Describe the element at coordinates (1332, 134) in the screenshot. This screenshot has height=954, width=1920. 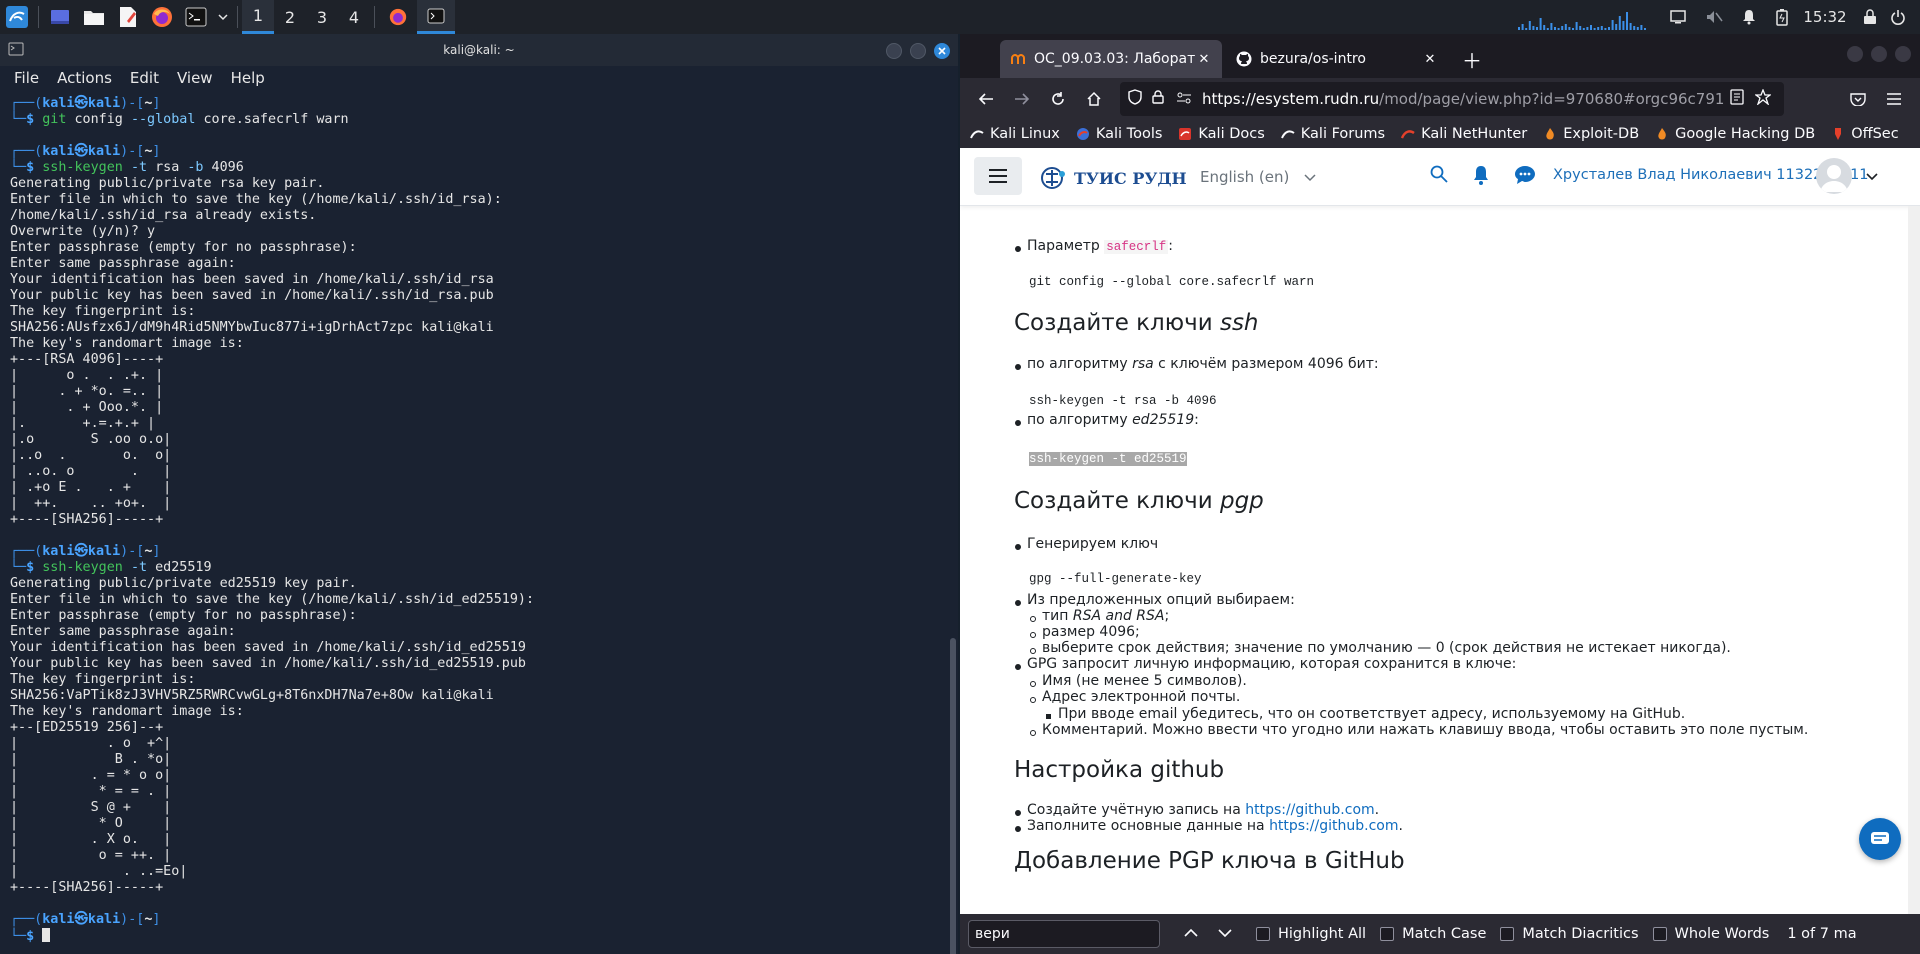
I see `bookmark-kali-forums: Kali Forums` at that location.